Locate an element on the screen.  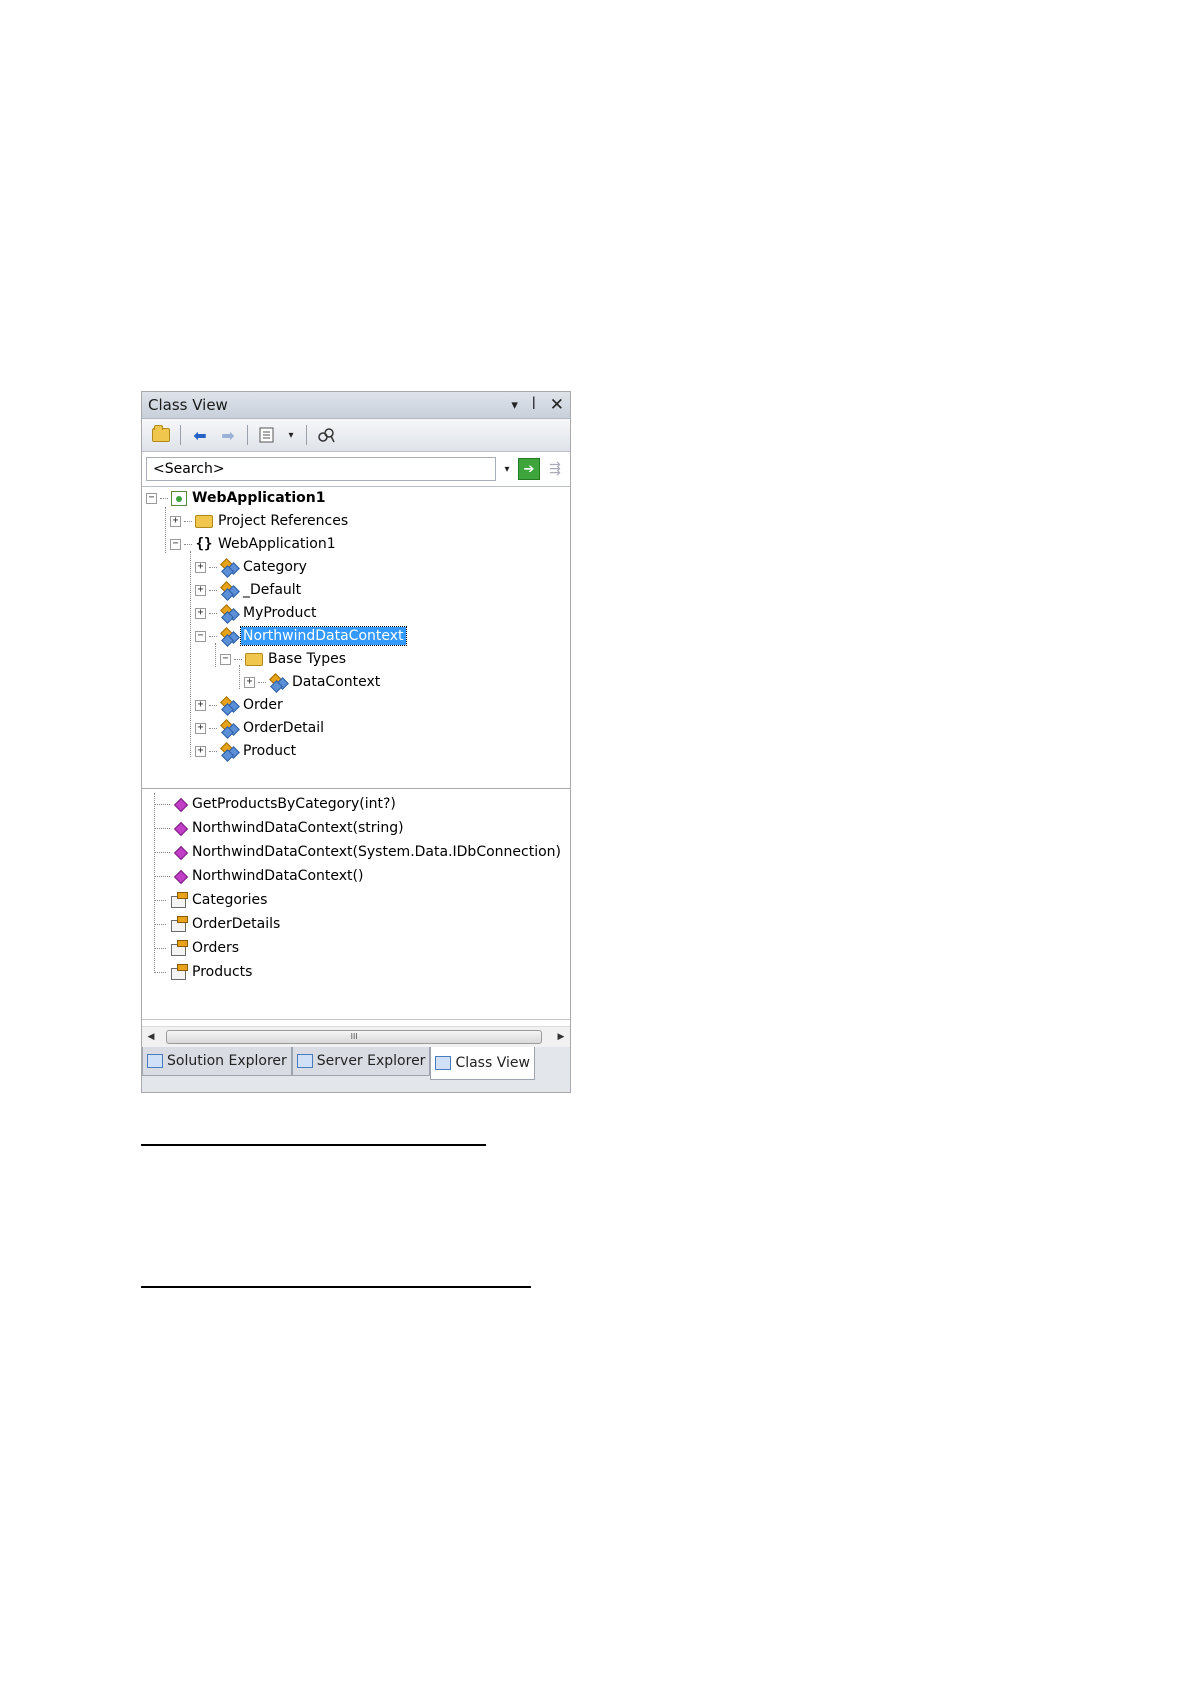
member-item: NorthwindDataContext(string) is located at coordinates (280, 828).